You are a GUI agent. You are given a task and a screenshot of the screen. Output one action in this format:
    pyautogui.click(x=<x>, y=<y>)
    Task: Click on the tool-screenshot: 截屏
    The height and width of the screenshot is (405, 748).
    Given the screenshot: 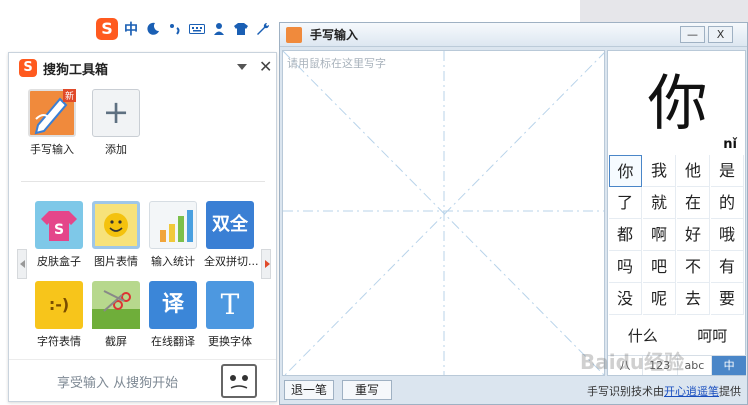 What is the action you would take?
    pyautogui.click(x=116, y=315)
    